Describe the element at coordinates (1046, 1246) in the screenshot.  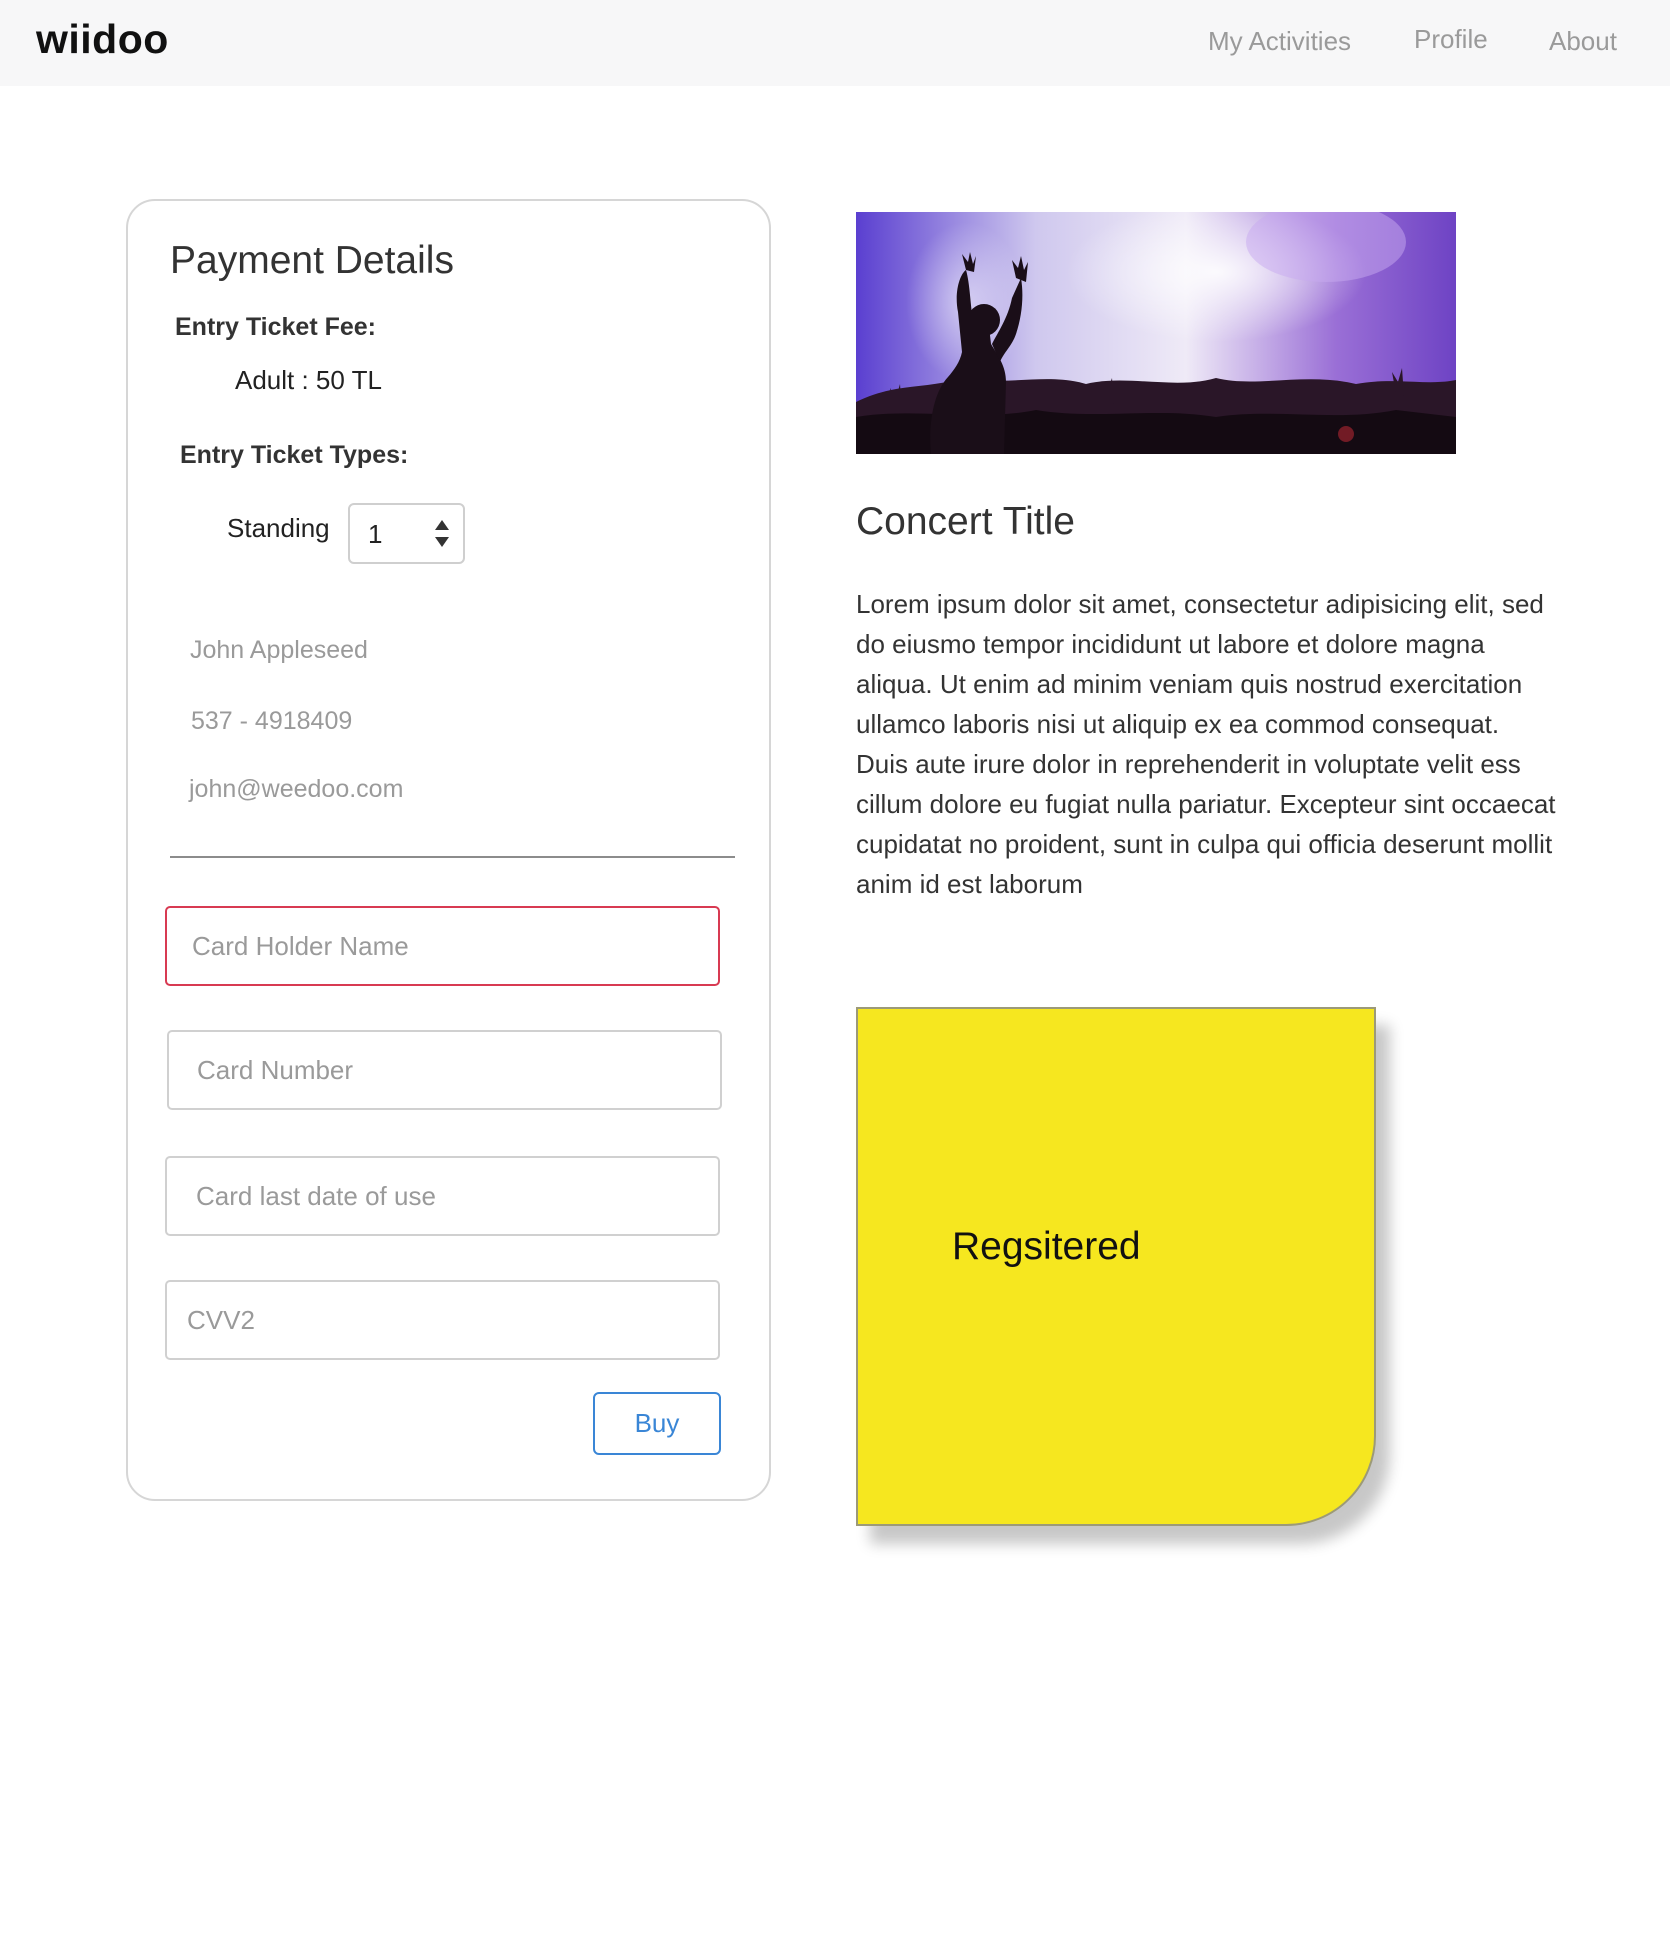
I see `registered-label: Regsitered` at that location.